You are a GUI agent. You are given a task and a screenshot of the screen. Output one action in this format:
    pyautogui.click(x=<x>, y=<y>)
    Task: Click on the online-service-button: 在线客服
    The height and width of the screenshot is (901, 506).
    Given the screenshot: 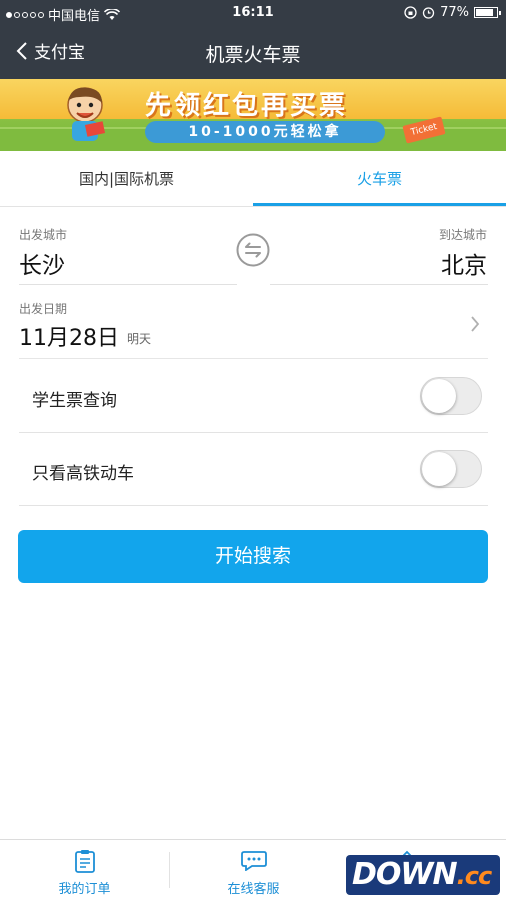 What is the action you would take?
    pyautogui.click(x=253, y=870)
    